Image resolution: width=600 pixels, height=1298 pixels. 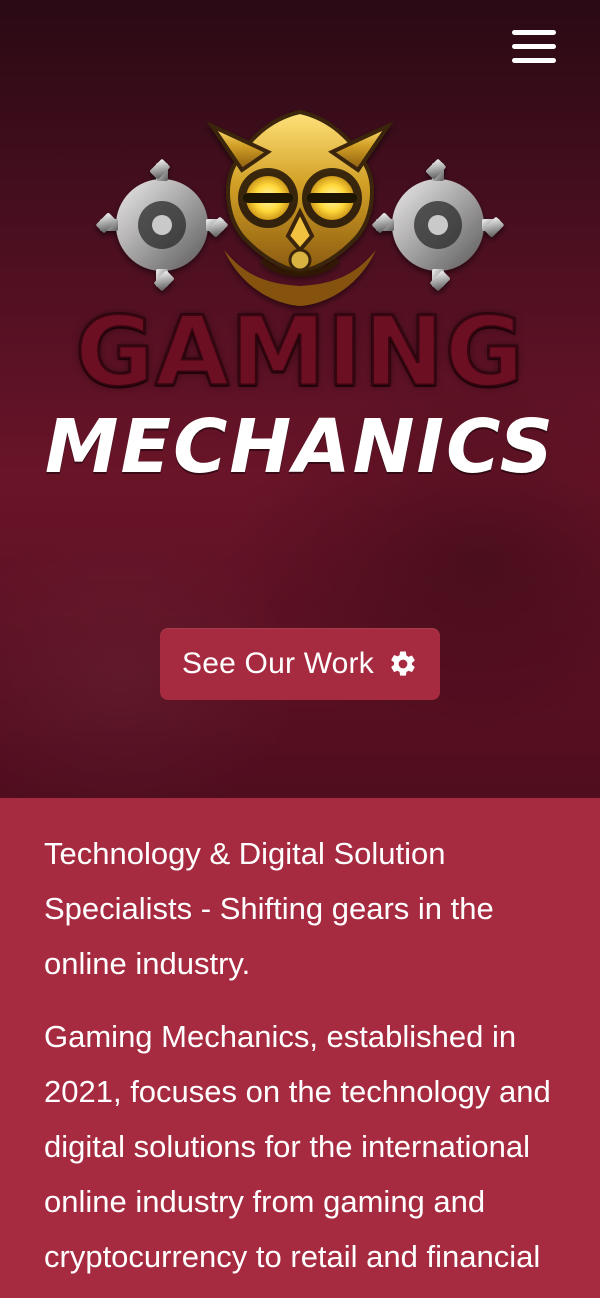 I want to click on see-our-work-label: See Our Work, so click(x=278, y=663).